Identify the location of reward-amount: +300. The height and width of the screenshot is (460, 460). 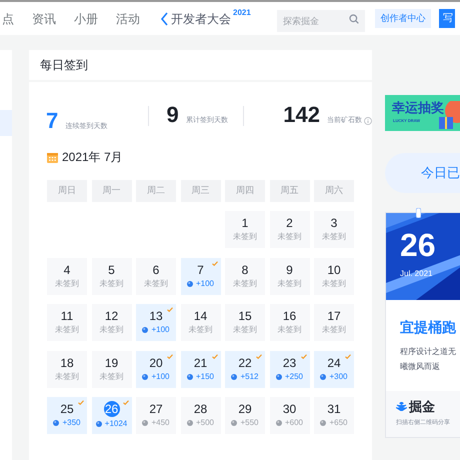
(338, 376).